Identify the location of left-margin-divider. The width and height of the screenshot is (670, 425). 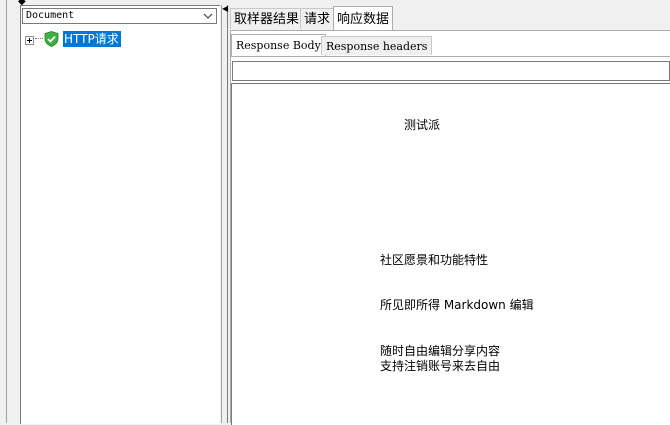
(6, 211).